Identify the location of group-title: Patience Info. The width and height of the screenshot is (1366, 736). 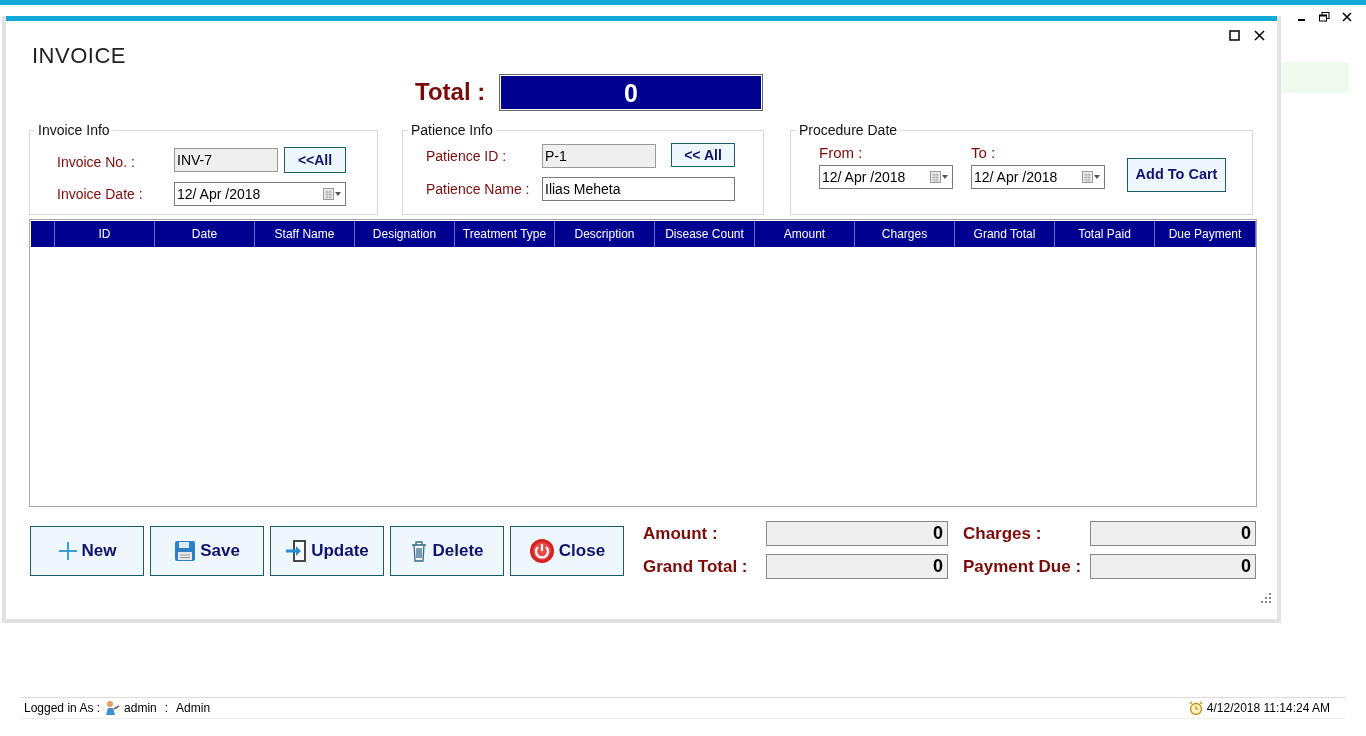
(452, 130).